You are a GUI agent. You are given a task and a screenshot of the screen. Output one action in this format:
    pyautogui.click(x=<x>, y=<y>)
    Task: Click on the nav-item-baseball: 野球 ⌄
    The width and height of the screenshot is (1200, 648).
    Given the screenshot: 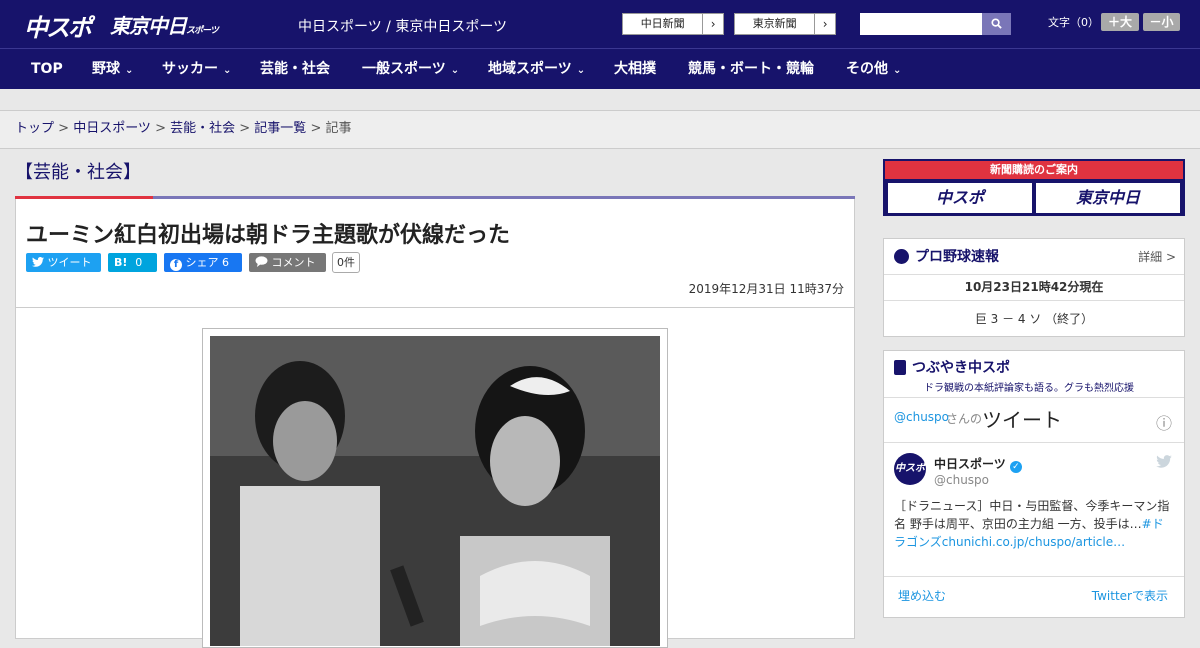 What is the action you would take?
    pyautogui.click(x=112, y=69)
    